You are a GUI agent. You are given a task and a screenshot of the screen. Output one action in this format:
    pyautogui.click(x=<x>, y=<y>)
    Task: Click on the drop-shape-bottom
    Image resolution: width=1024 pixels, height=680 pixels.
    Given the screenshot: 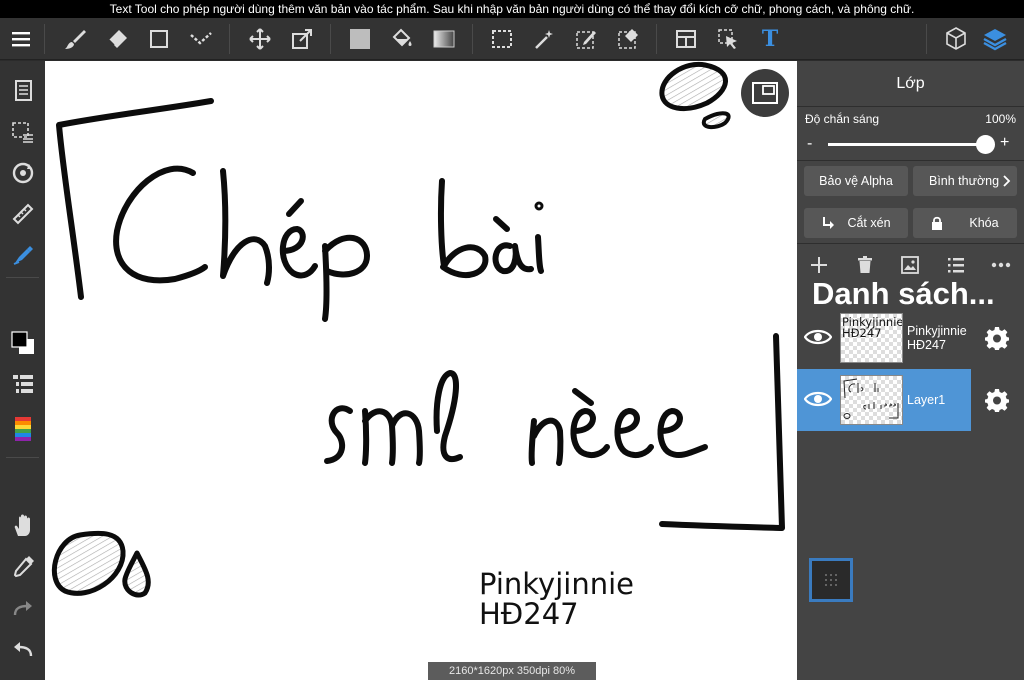 What is the action you would take?
    pyautogui.click(x=88, y=563)
    